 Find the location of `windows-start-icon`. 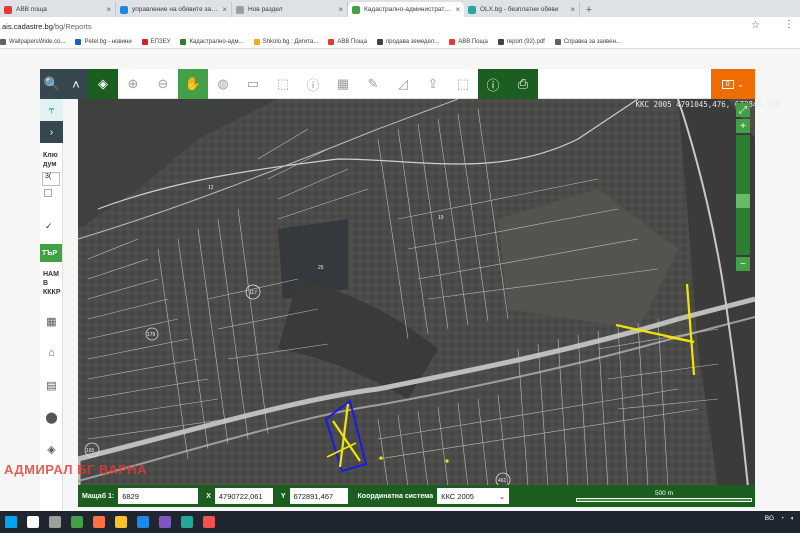

windows-start-icon is located at coordinates (11, 522).